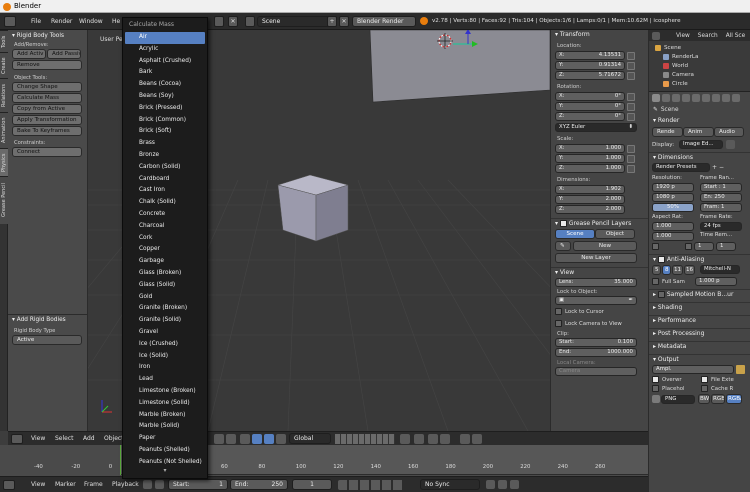 Image resolution: width=750 pixels, height=492 pixels. I want to click on anti-aliasing-checkbox, so click(661, 259).